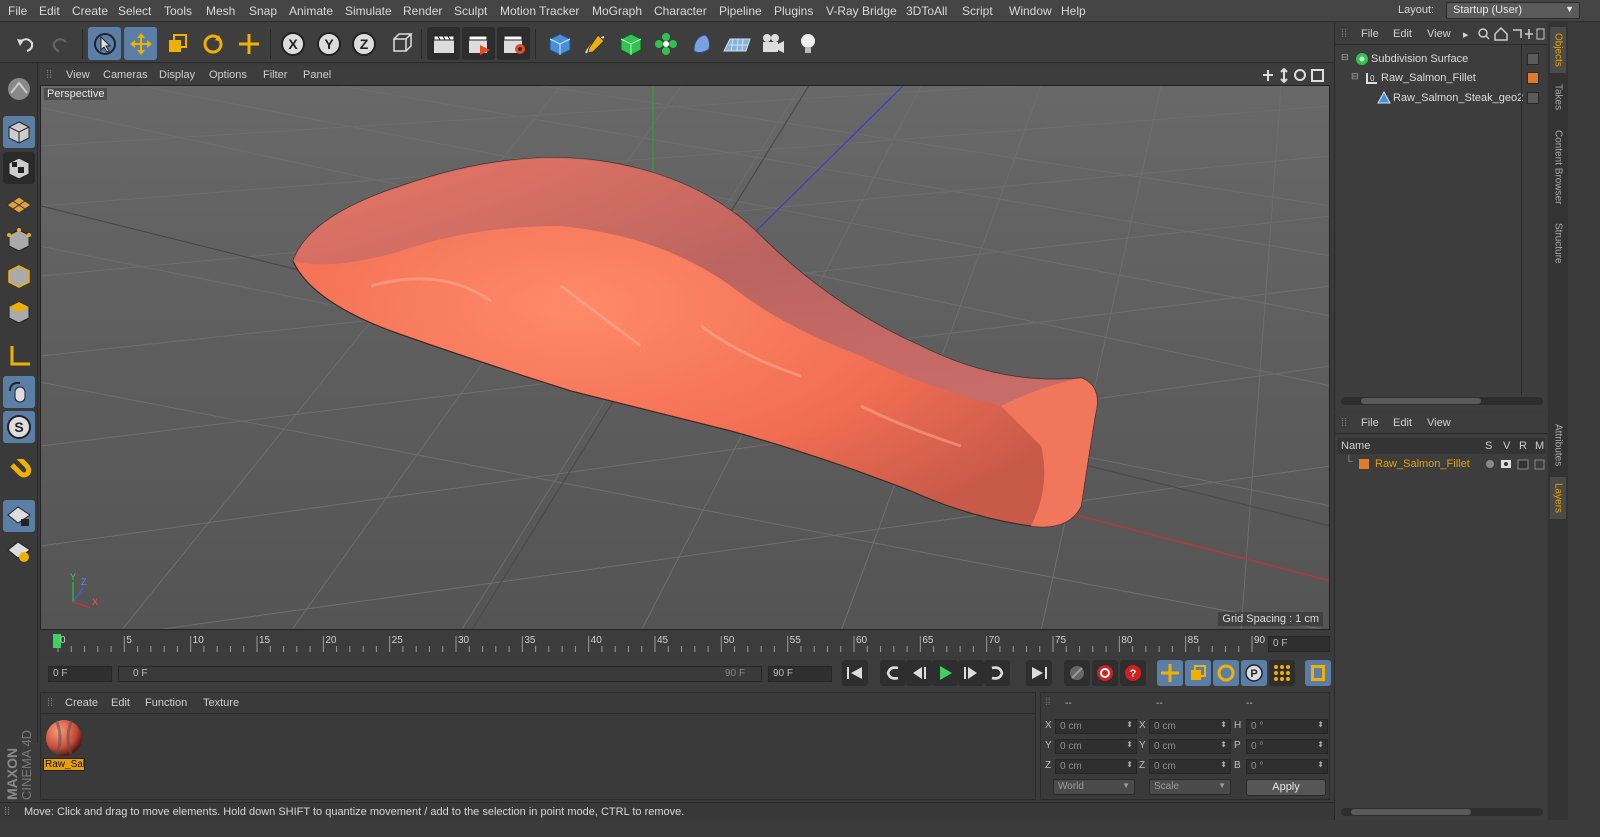 The image size is (1600, 837). Describe the element at coordinates (399, 43) in the screenshot. I see `coordinate-system-button` at that location.